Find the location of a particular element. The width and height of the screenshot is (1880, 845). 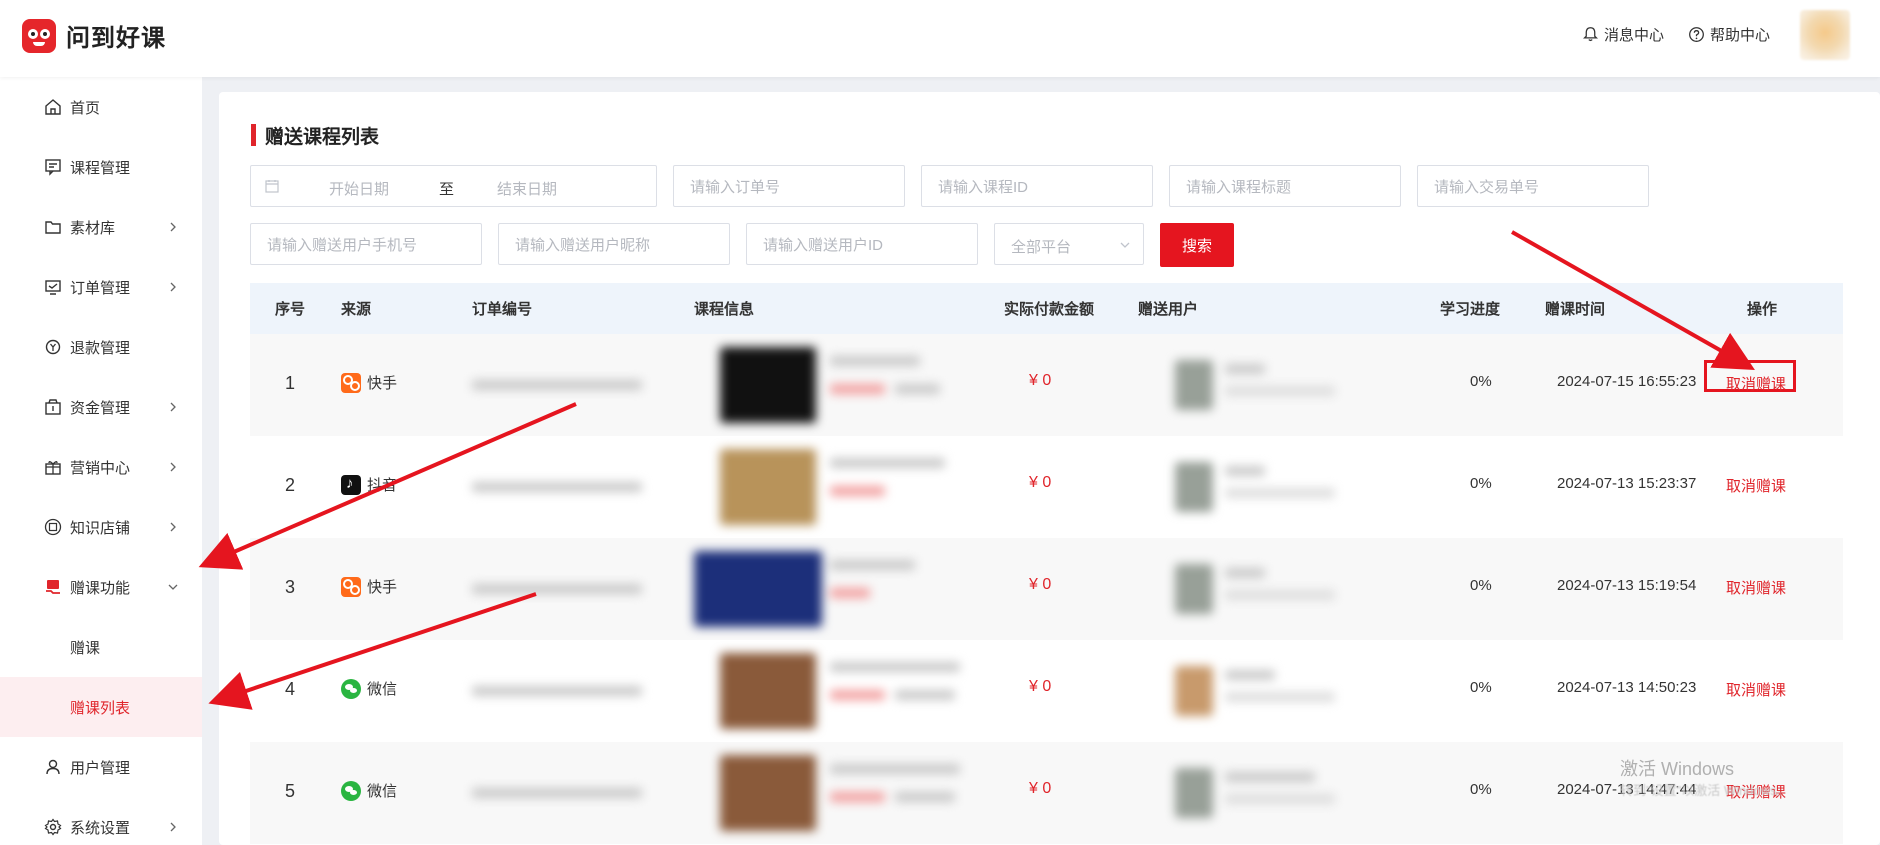

row-source-label: 抖音 is located at coordinates (382, 485).